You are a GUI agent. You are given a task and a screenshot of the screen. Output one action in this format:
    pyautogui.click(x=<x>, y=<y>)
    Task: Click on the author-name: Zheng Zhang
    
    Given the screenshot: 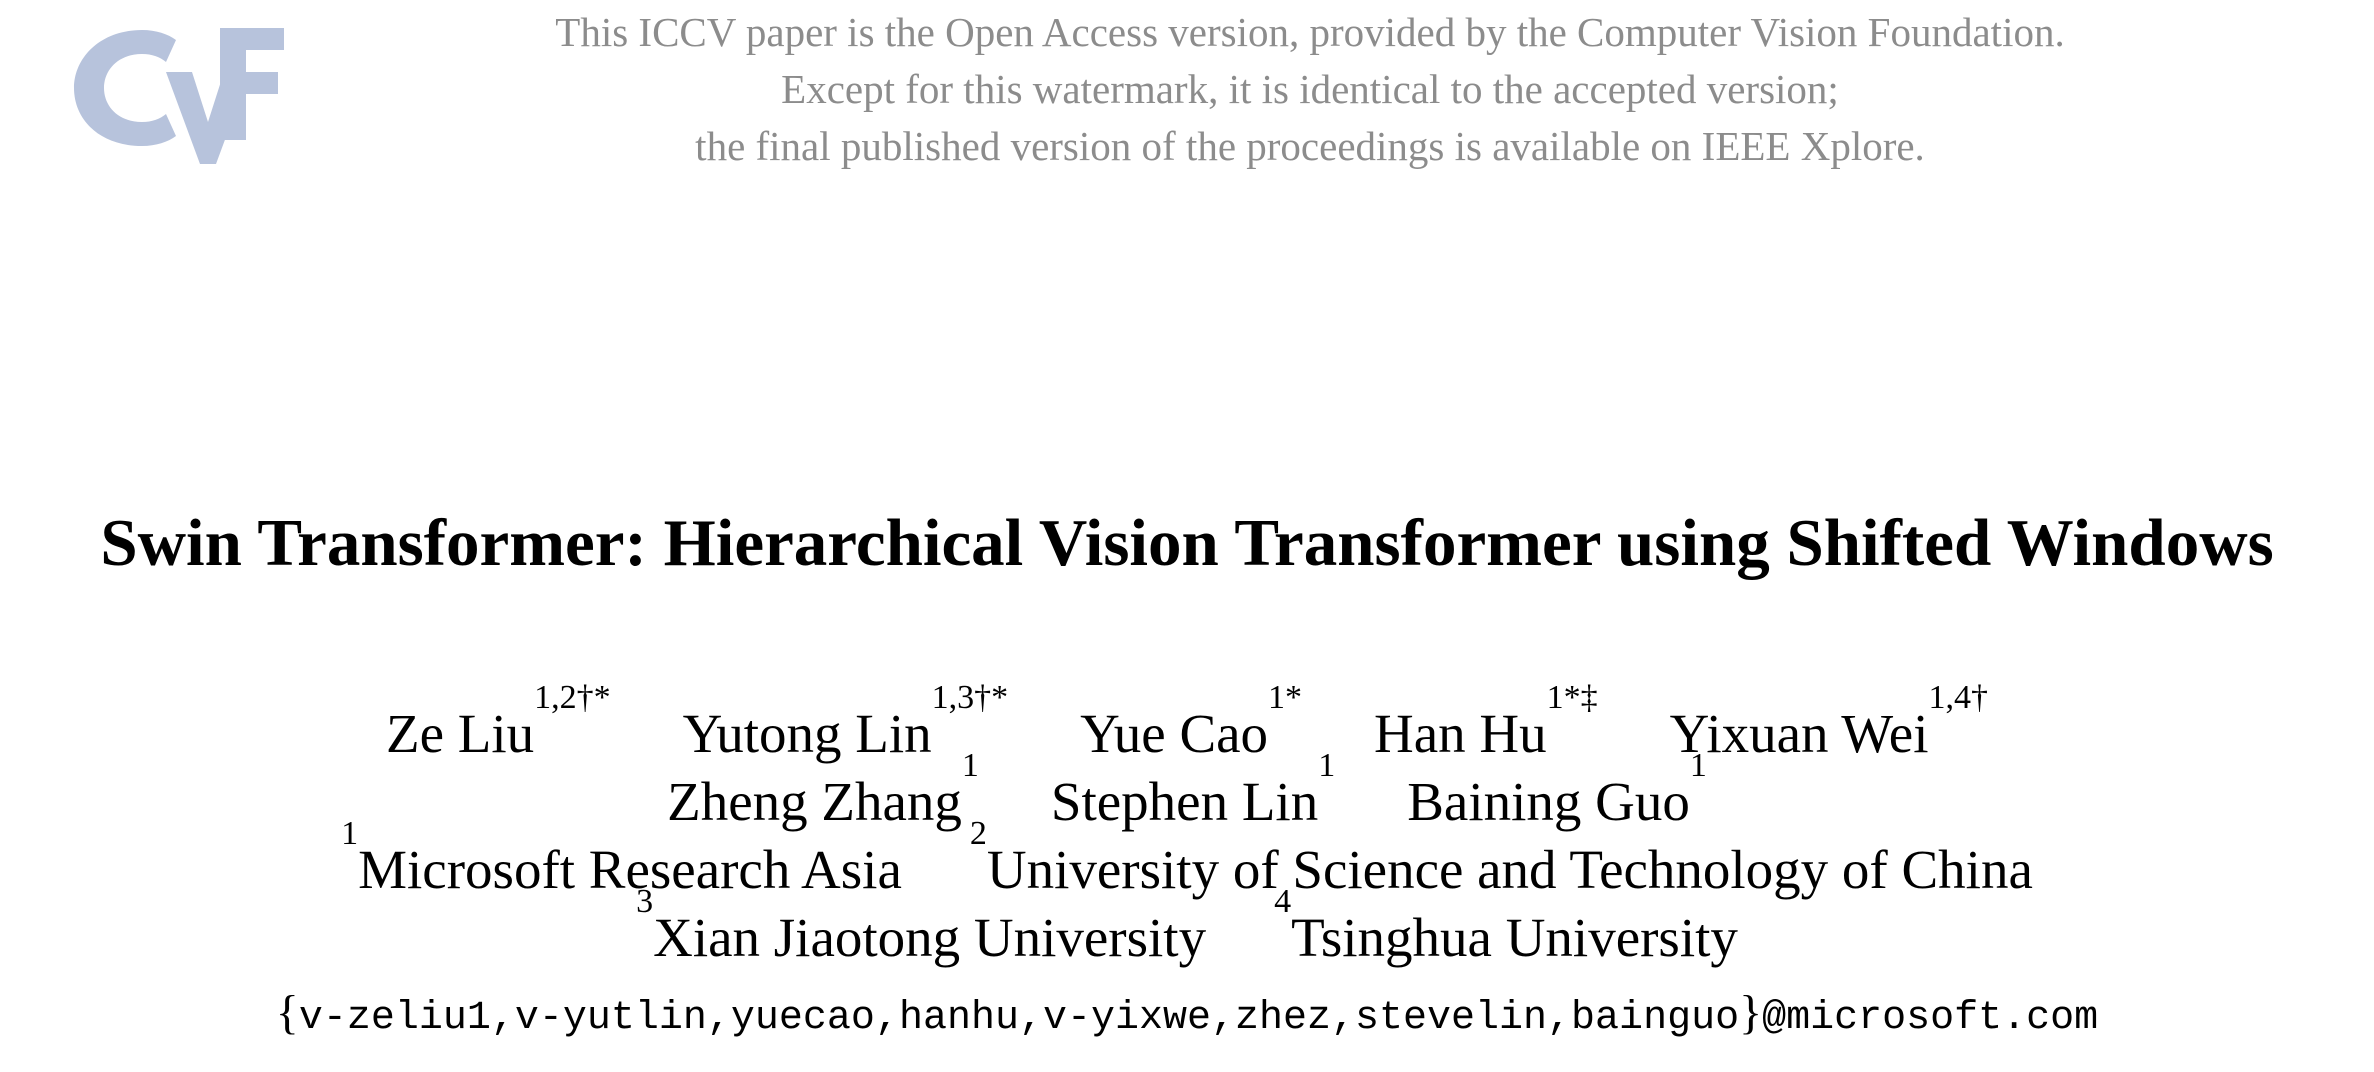 What is the action you would take?
    pyautogui.click(x=814, y=801)
    